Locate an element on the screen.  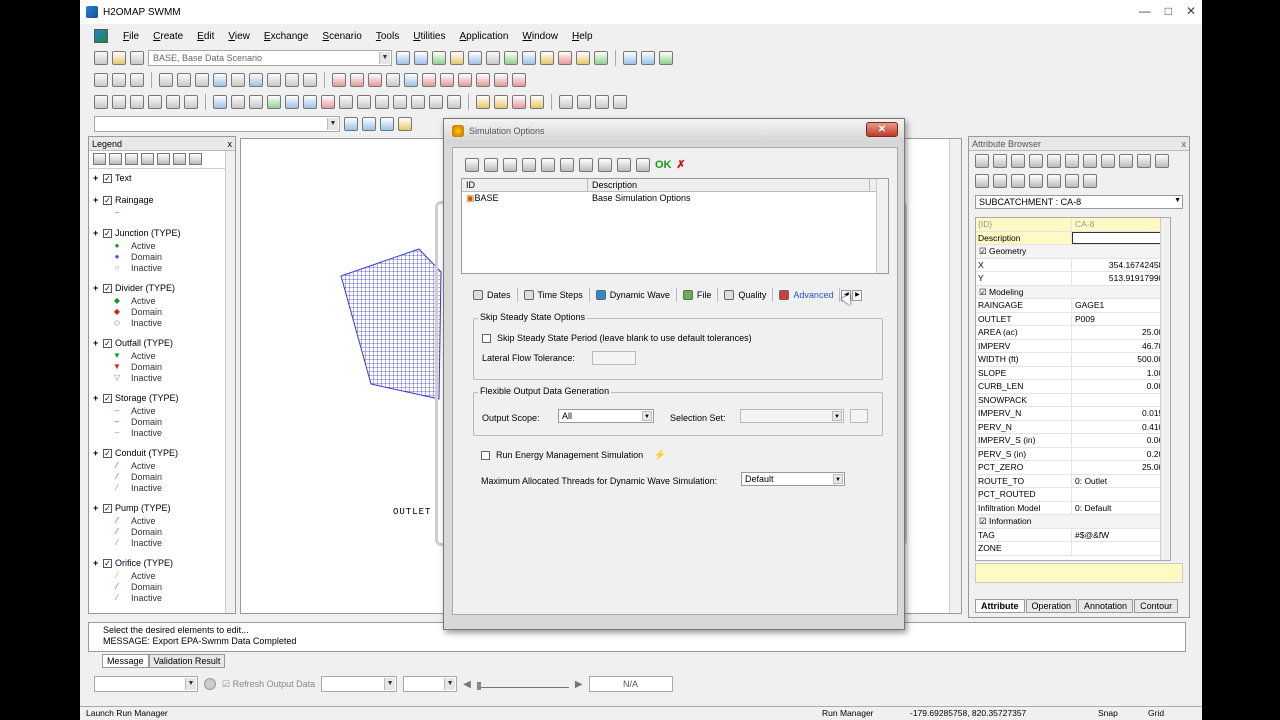
legend-tool-7-icon is located at coordinates (195, 159).